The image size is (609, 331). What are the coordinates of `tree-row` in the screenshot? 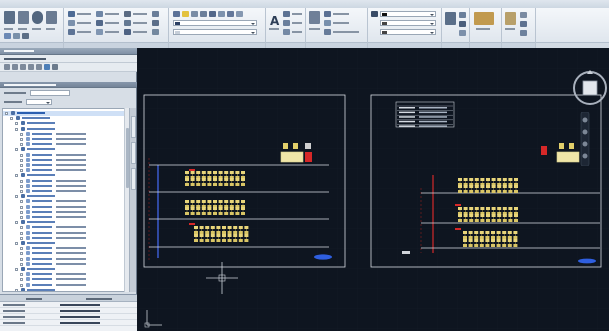 It's located at (64, 289).